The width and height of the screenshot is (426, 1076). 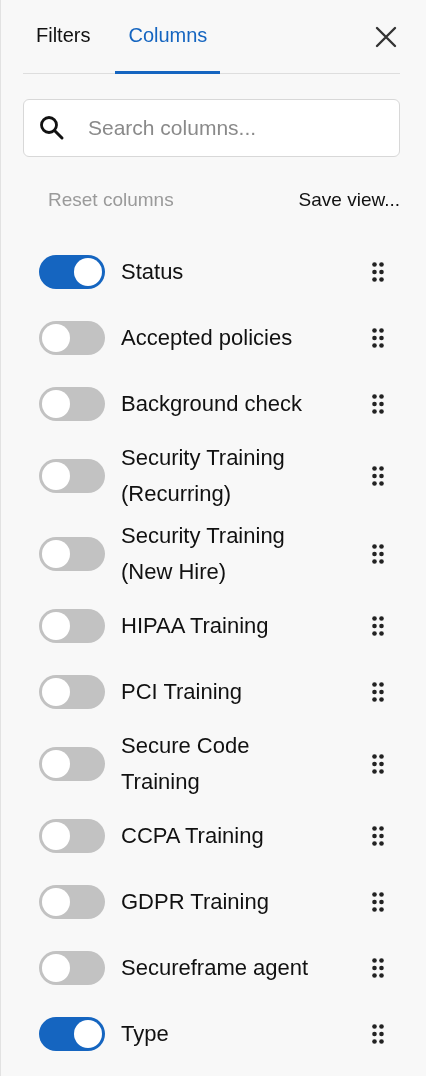 What do you see at coordinates (203, 476) in the screenshot?
I see `column-label: Security Training (Recurring)` at bounding box center [203, 476].